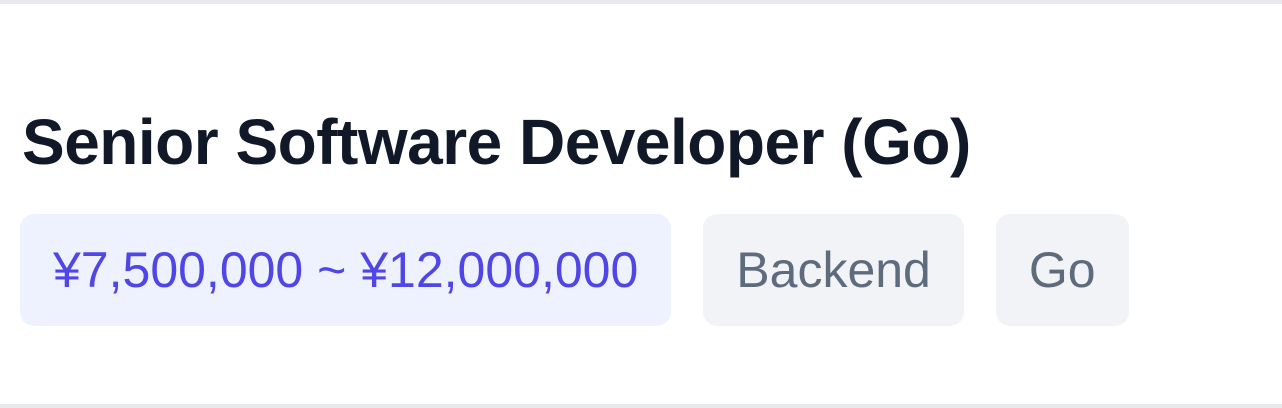  What do you see at coordinates (833, 270) in the screenshot?
I see `tag-backend: Backend` at bounding box center [833, 270].